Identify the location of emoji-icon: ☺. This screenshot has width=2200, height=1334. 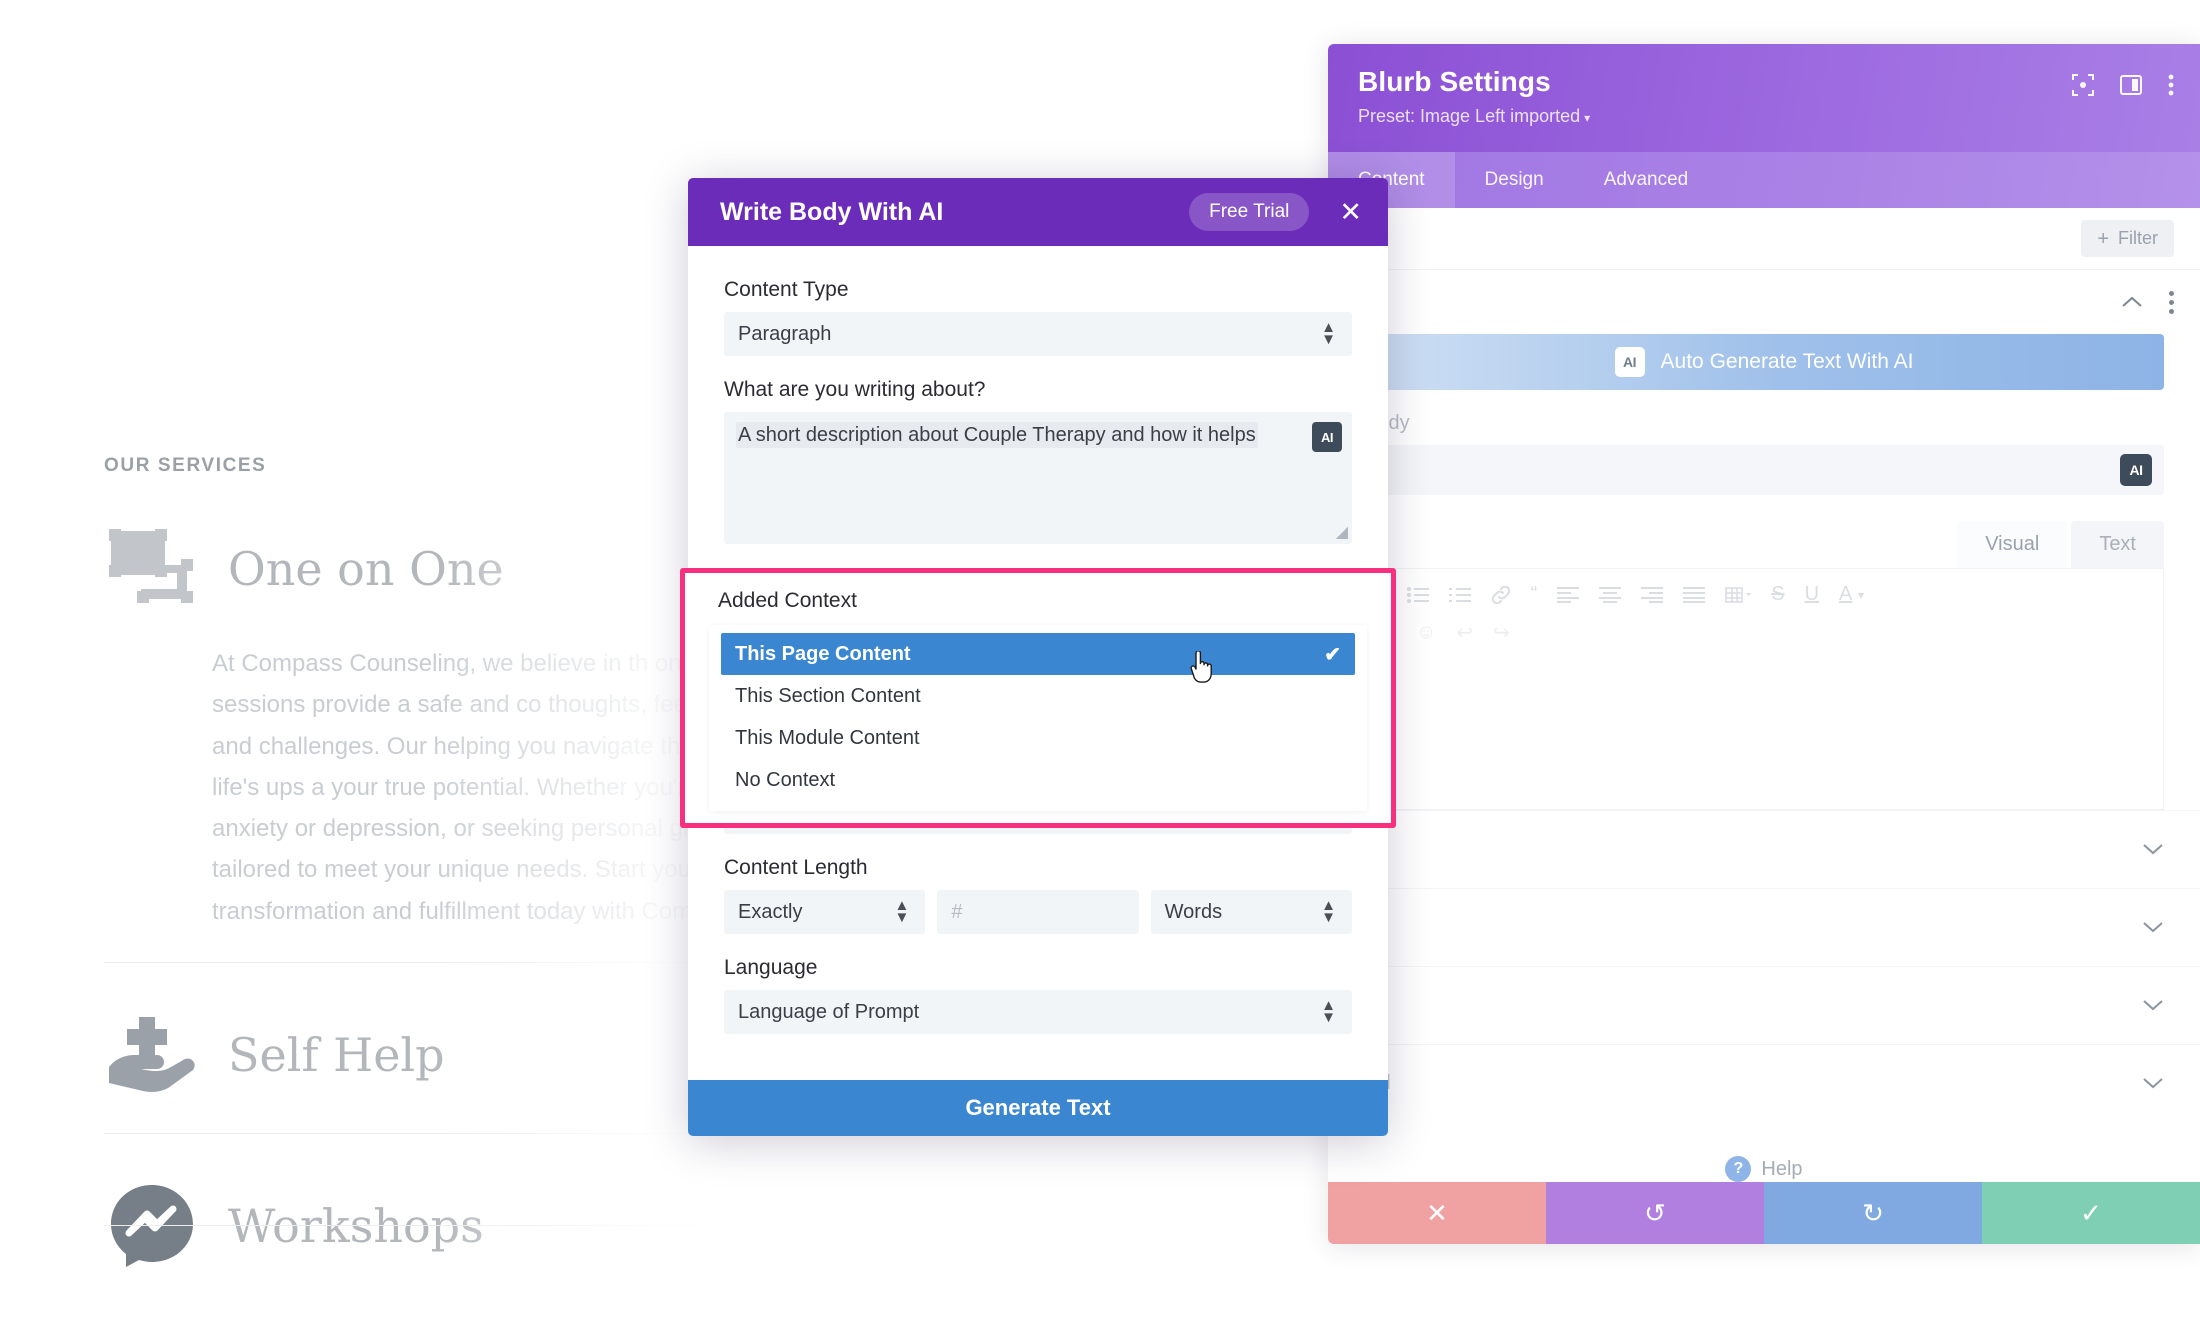
(1426, 632).